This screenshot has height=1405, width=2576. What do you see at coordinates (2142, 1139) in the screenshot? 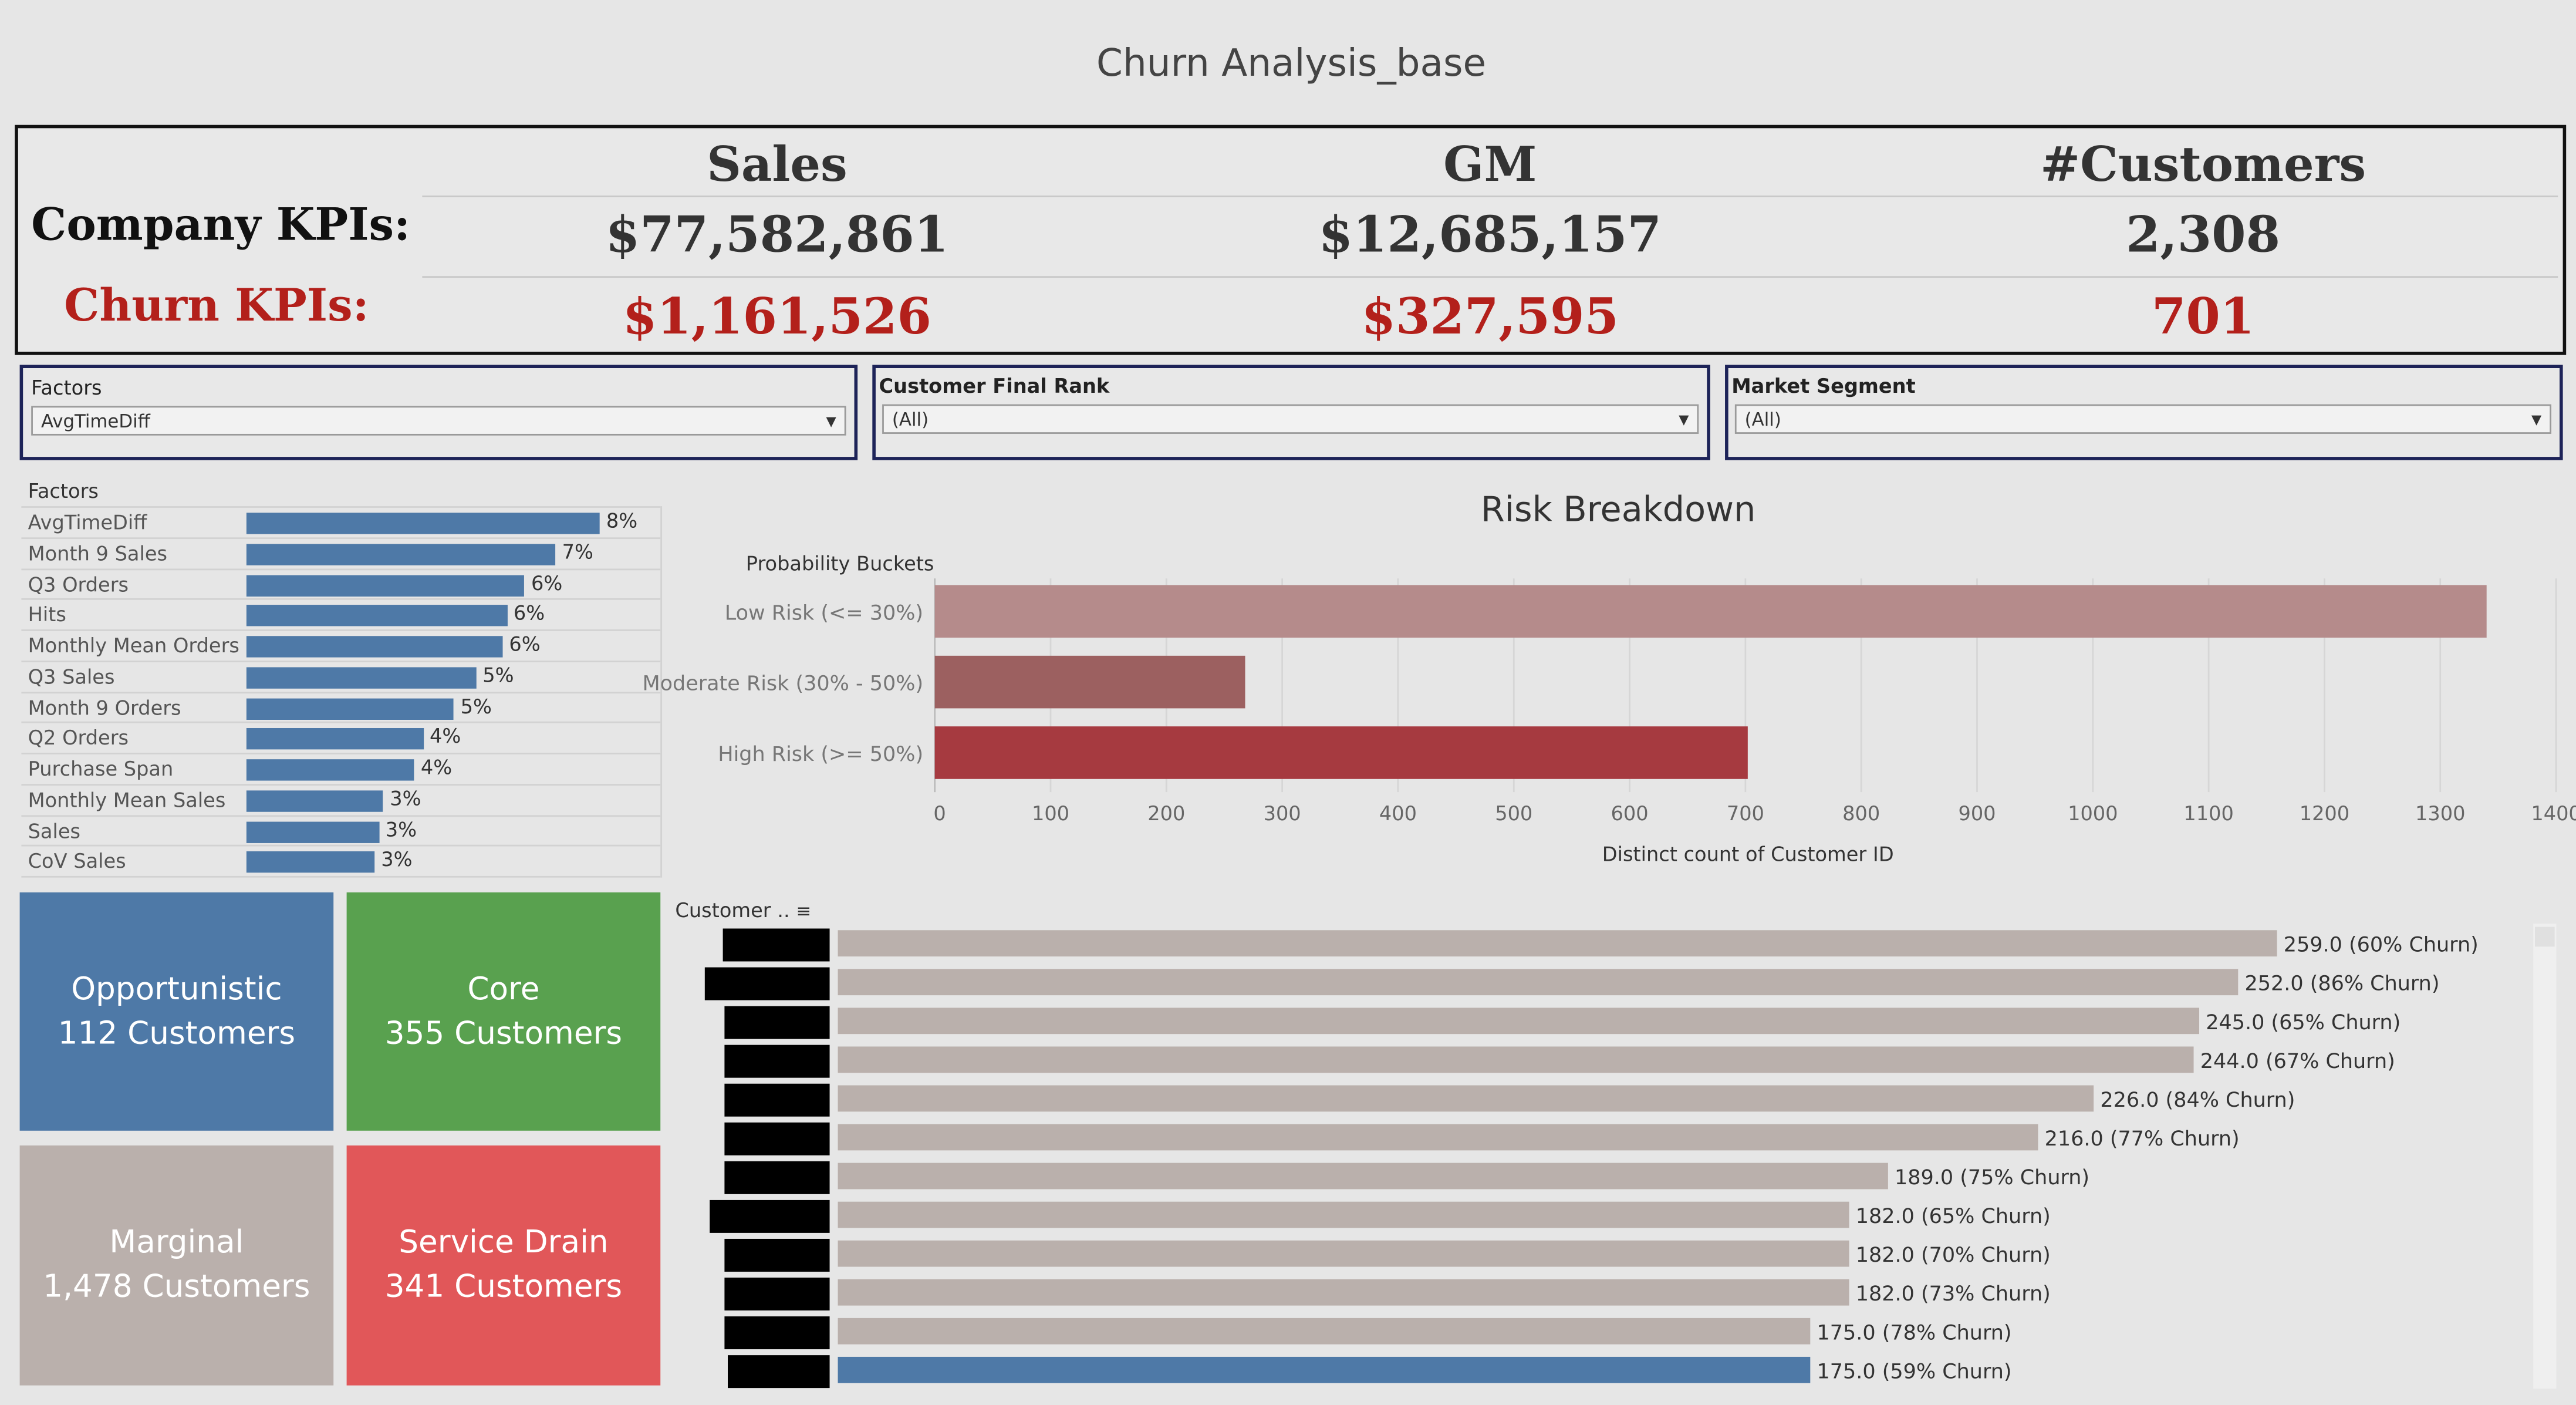
I see `customer-bar-label: 216.0 (77% Churn)` at bounding box center [2142, 1139].